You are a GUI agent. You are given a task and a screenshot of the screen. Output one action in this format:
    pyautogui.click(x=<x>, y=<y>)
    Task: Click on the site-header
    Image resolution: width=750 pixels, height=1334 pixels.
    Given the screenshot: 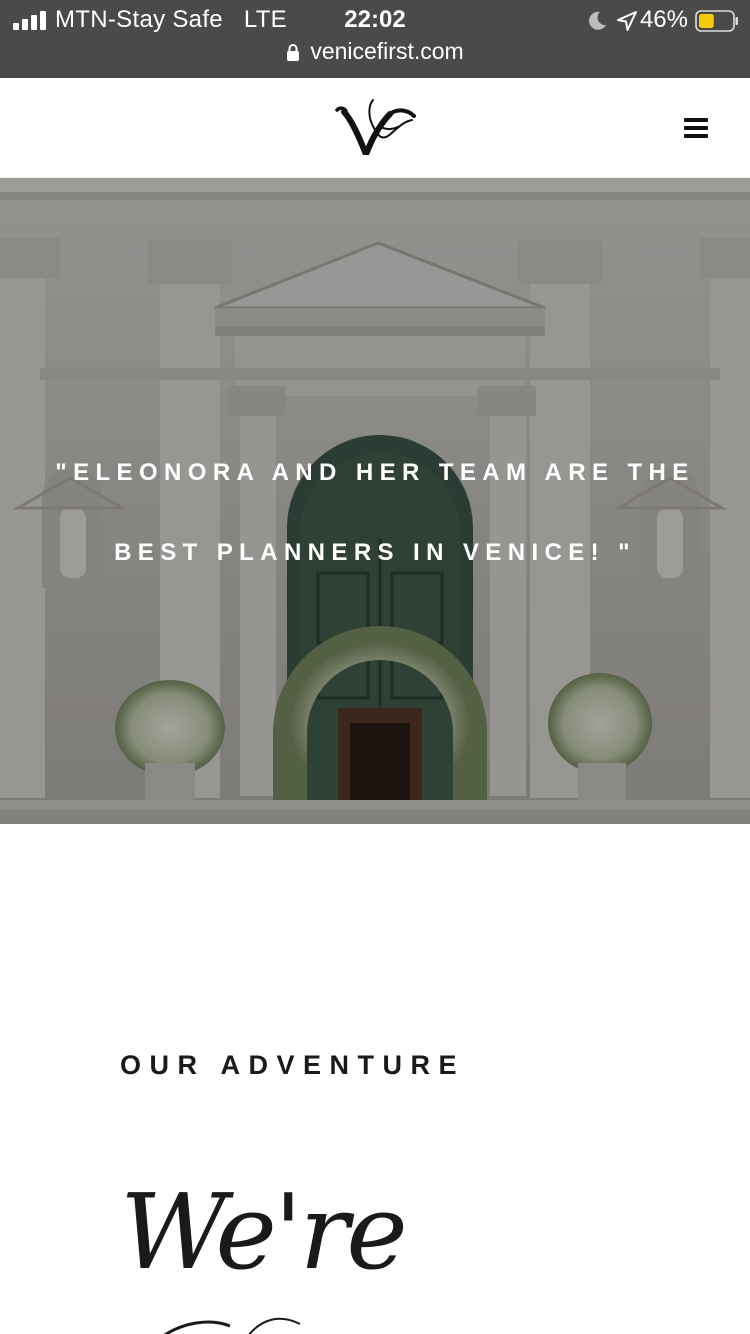 What is the action you would take?
    pyautogui.click(x=375, y=128)
    